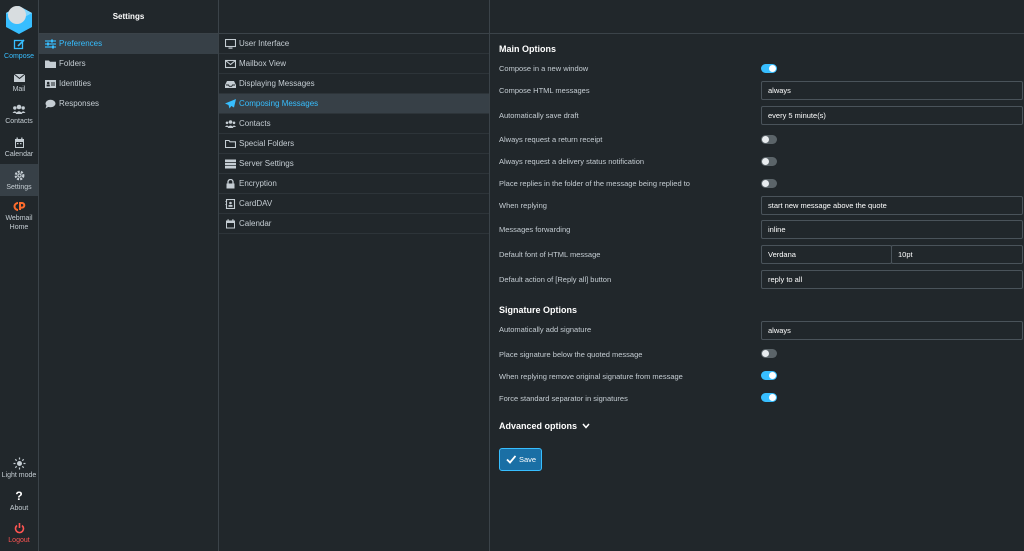 This screenshot has width=1024, height=551. I want to click on settings-item-responses: Responses, so click(128, 104).